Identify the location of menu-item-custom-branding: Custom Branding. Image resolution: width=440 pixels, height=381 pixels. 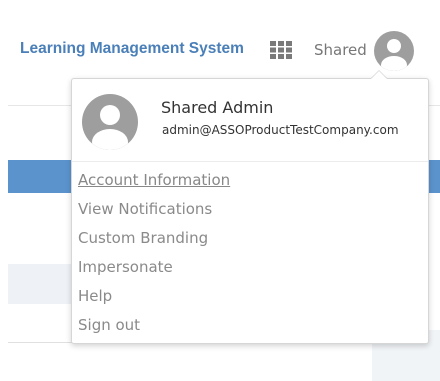
(154, 242).